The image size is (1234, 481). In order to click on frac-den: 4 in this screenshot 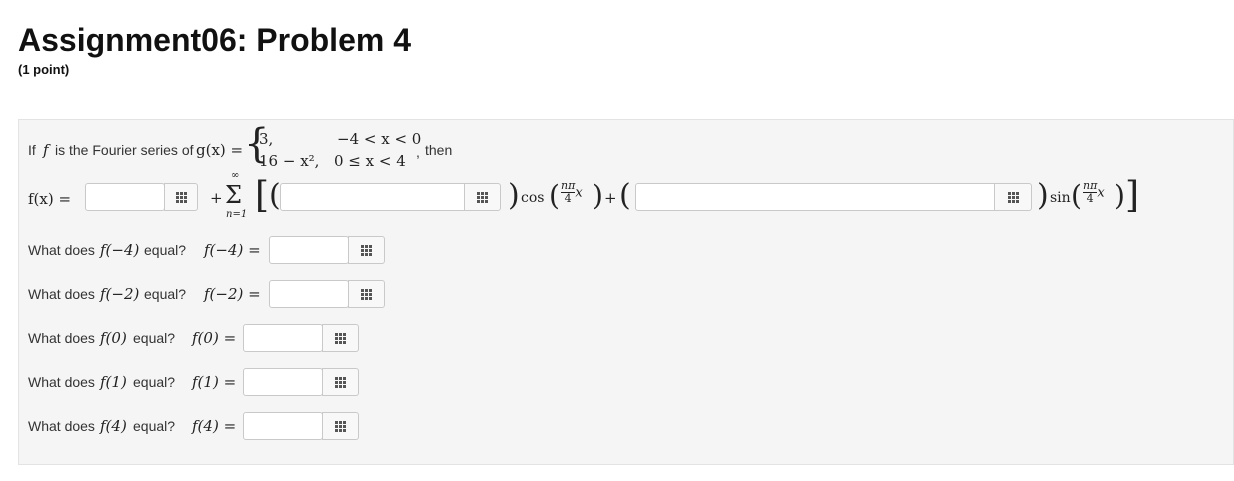, I will do `click(568, 198)`.